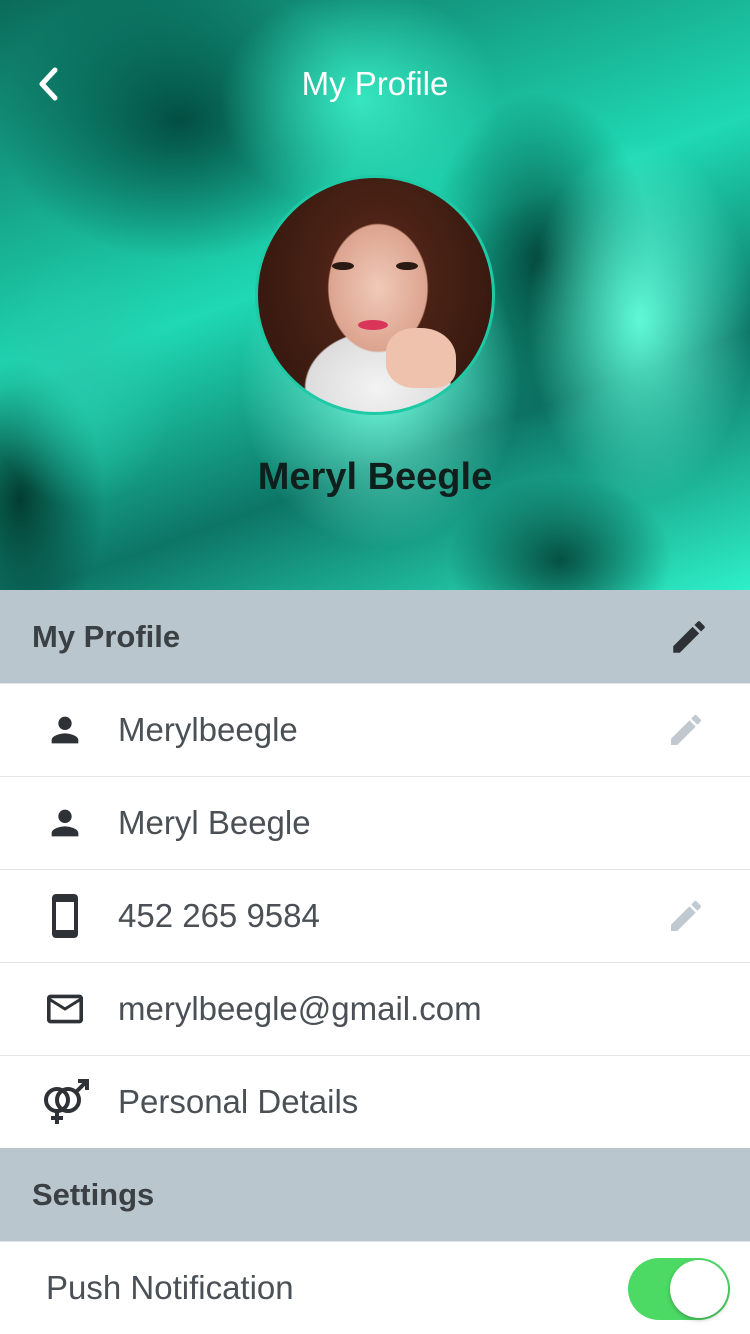  What do you see at coordinates (375, 915) in the screenshot?
I see `list-item-phone: 452 265 9584` at bounding box center [375, 915].